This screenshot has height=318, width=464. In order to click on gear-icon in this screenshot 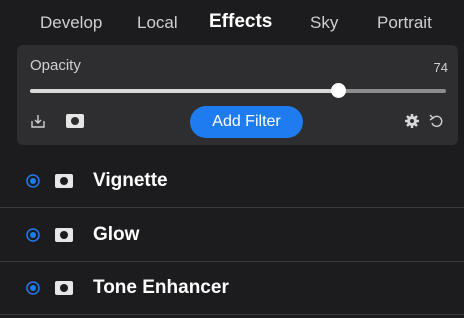, I will do `click(412, 121)`.